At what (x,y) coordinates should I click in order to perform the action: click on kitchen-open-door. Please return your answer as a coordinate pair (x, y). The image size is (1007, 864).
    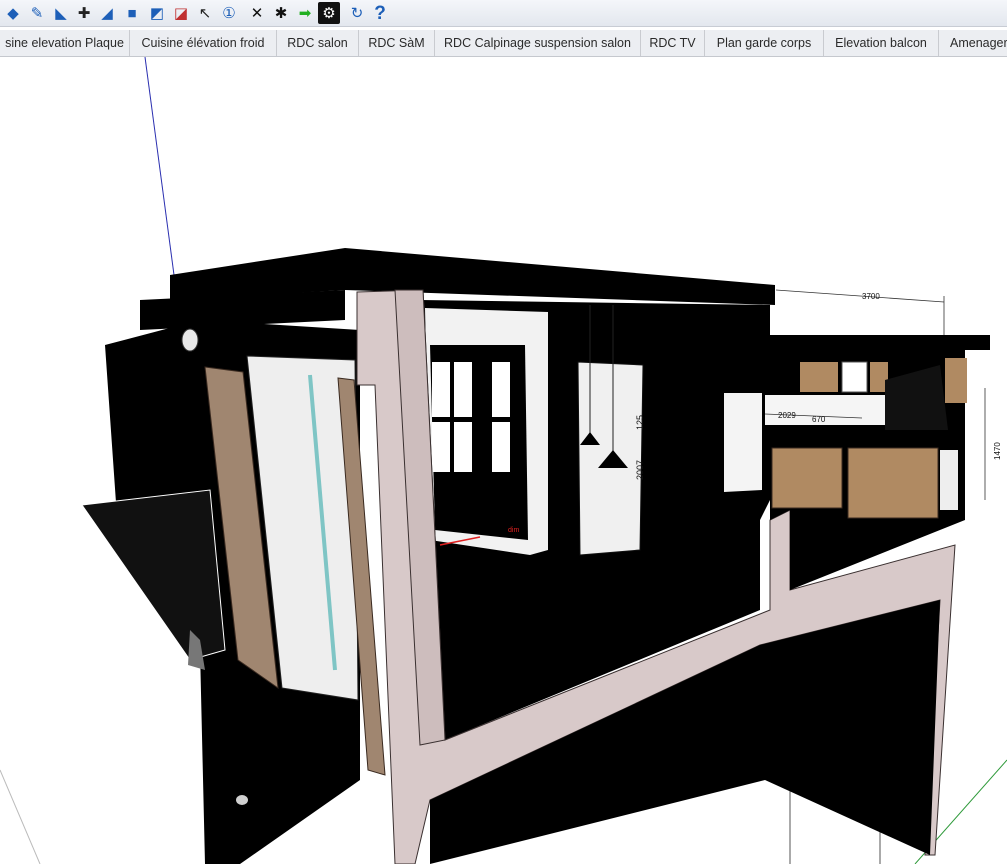
    Looking at the image, I should click on (743, 442).